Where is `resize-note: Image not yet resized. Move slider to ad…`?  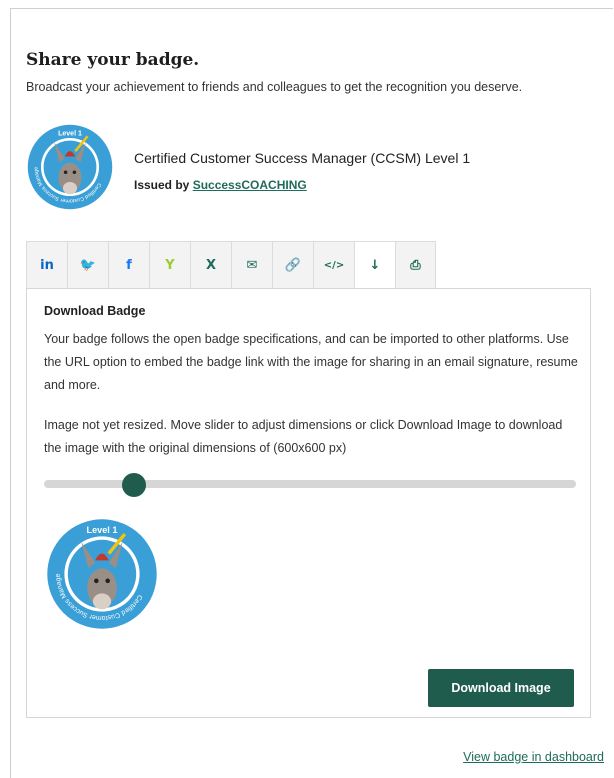
resize-note: Image not yet resized. Move slider to ad… is located at coordinates (303, 436).